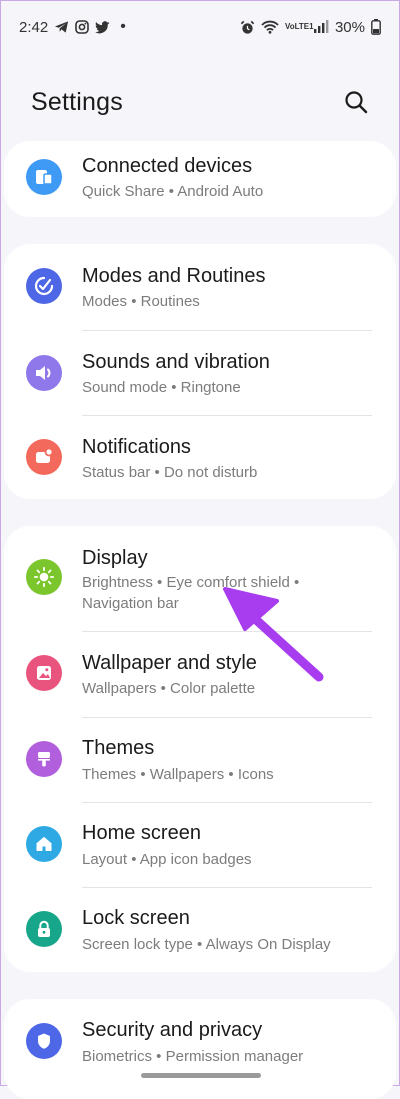 The image size is (400, 1099). What do you see at coordinates (82, 27) in the screenshot?
I see `instagram-icon` at bounding box center [82, 27].